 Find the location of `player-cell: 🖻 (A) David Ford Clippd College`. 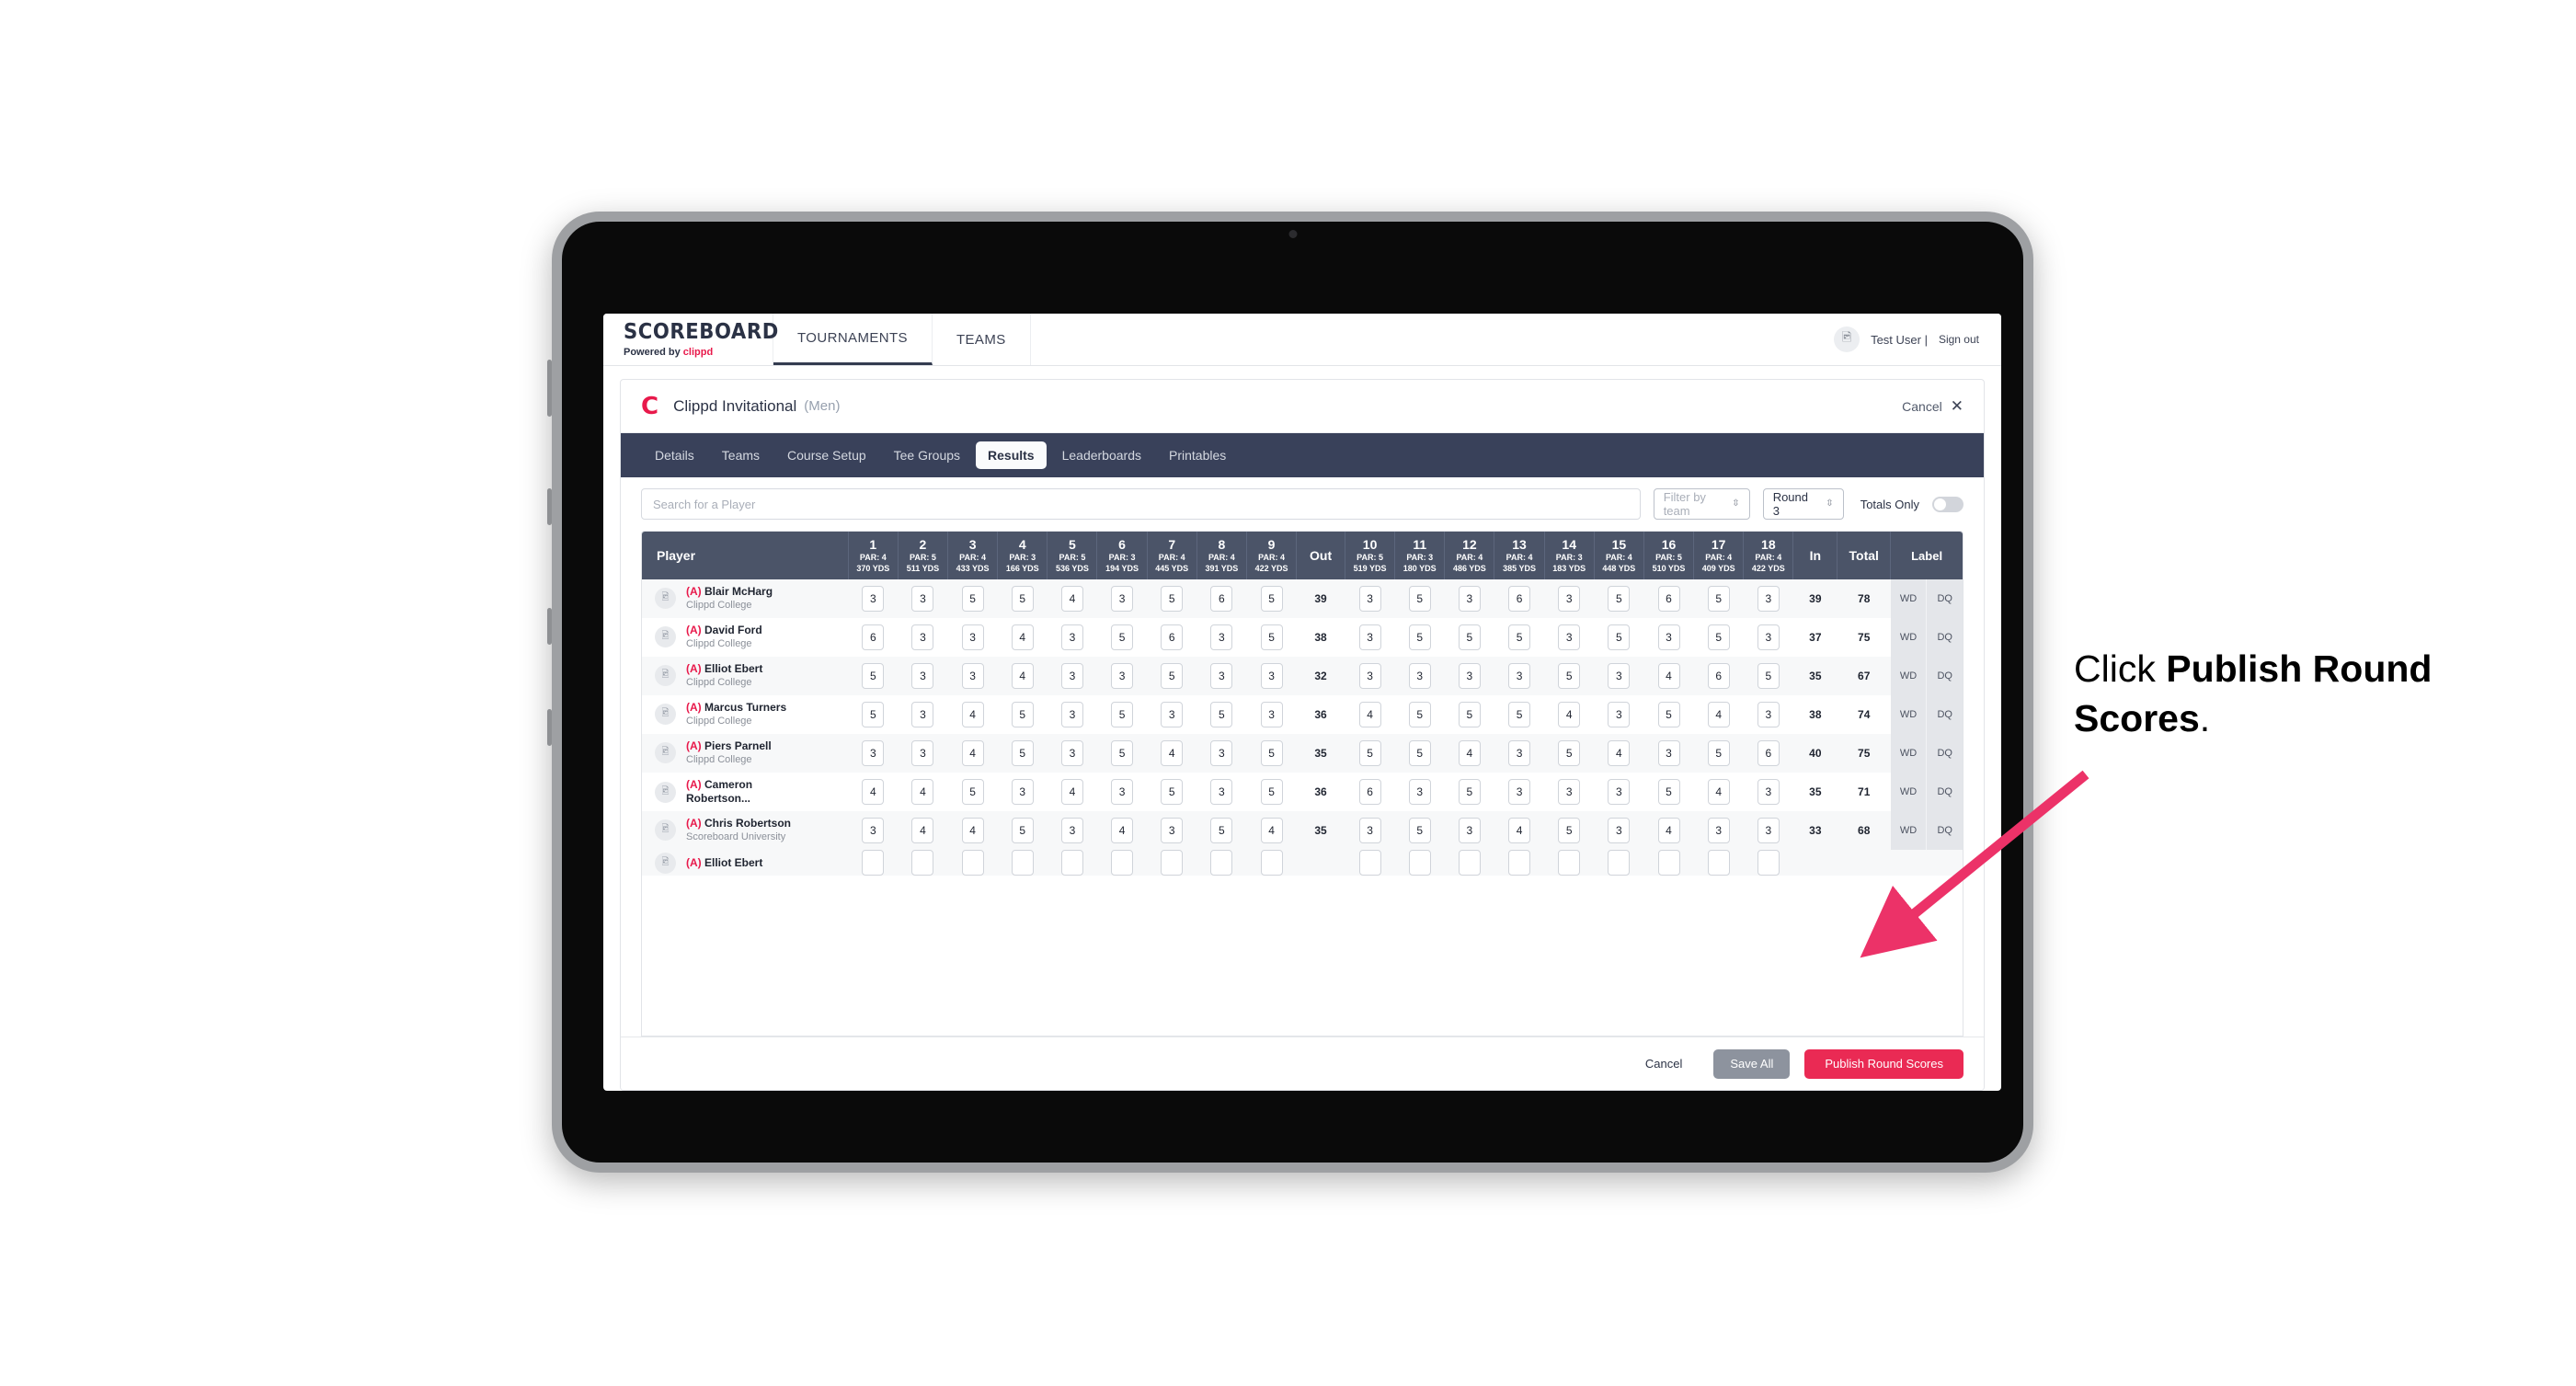

player-cell: 🖻 (A) David Ford Clippd College is located at coordinates (745, 637).